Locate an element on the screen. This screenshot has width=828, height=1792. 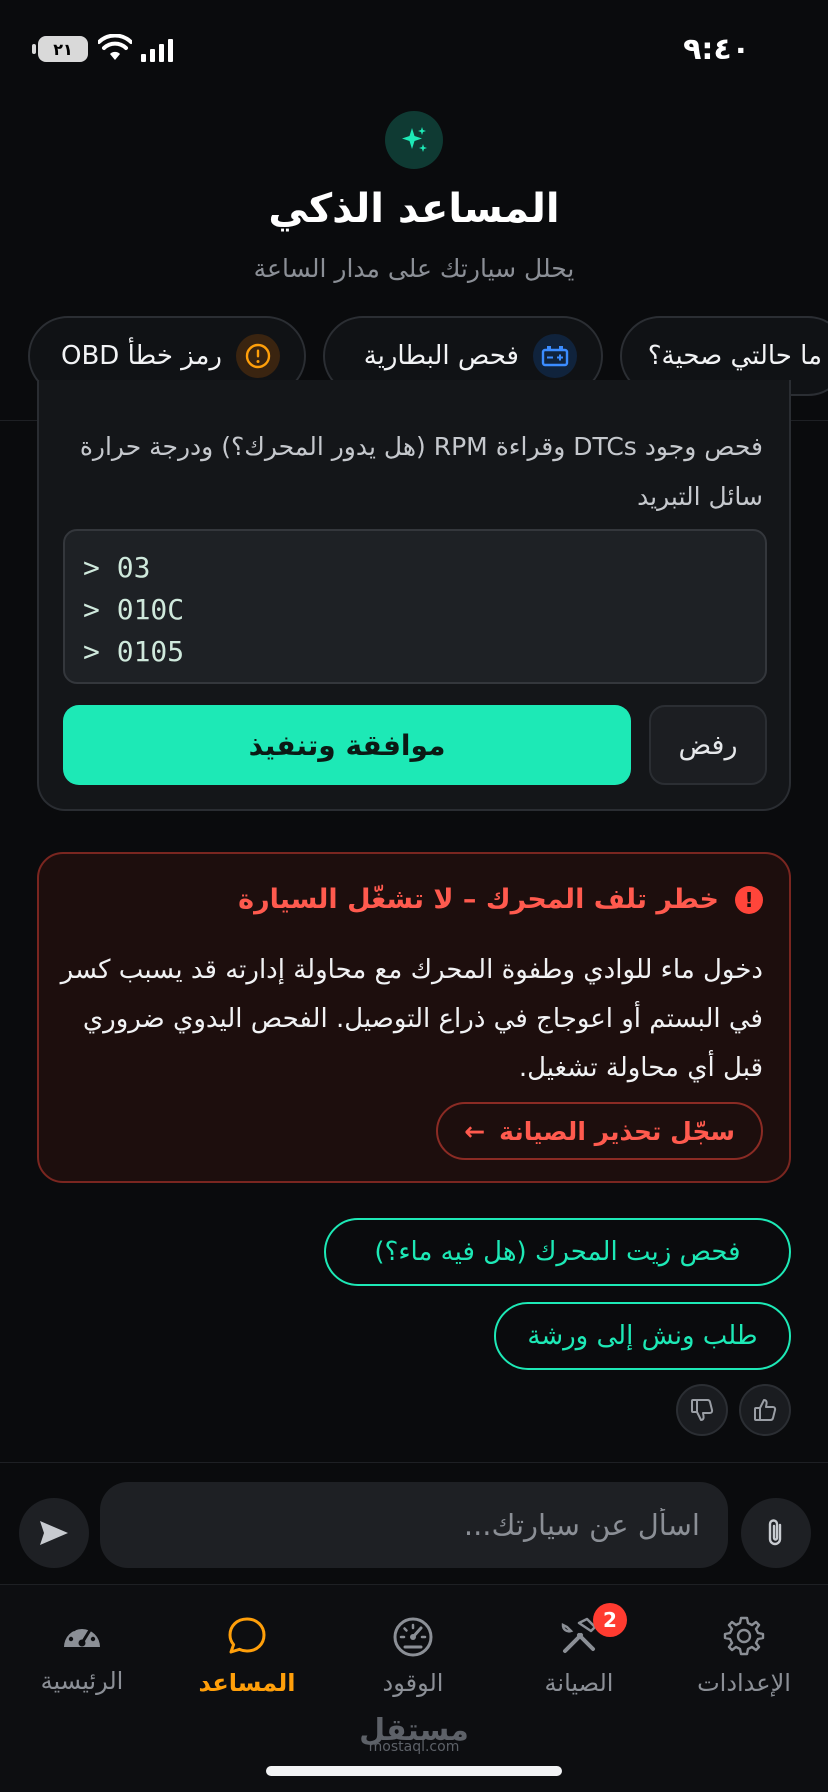
thumbs-down-icon is located at coordinates (702, 1410).